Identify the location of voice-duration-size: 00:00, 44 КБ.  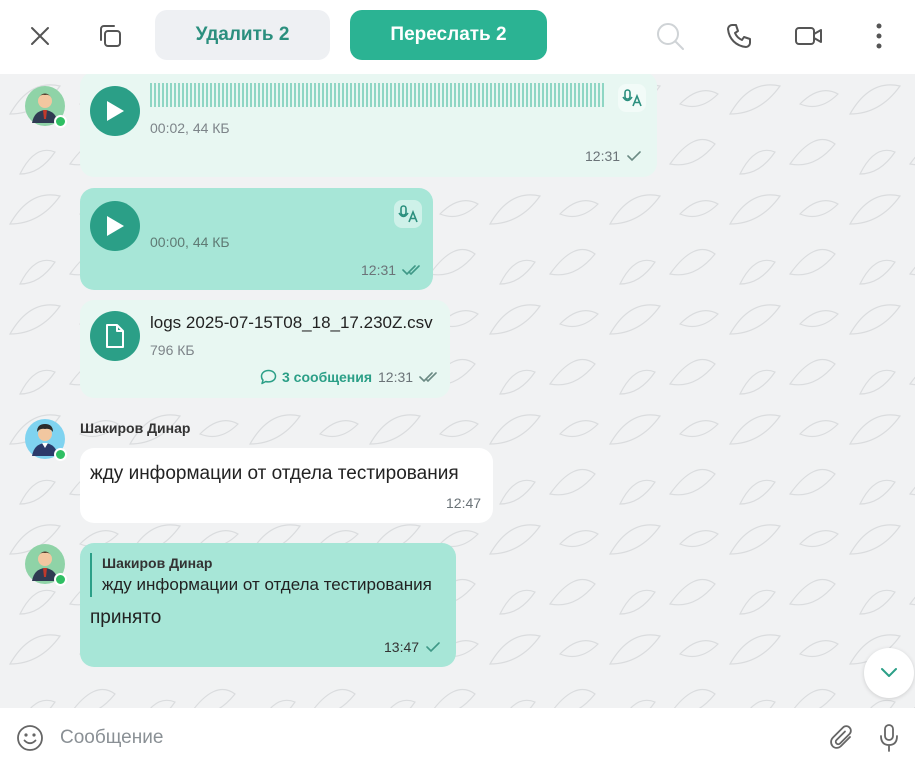
(190, 242).